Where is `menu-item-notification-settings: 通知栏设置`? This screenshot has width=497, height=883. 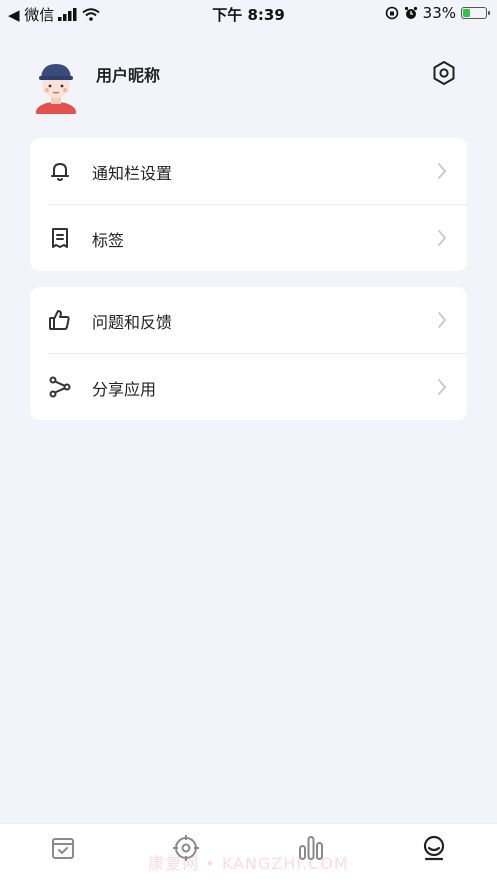 menu-item-notification-settings: 通知栏设置 is located at coordinates (248, 171).